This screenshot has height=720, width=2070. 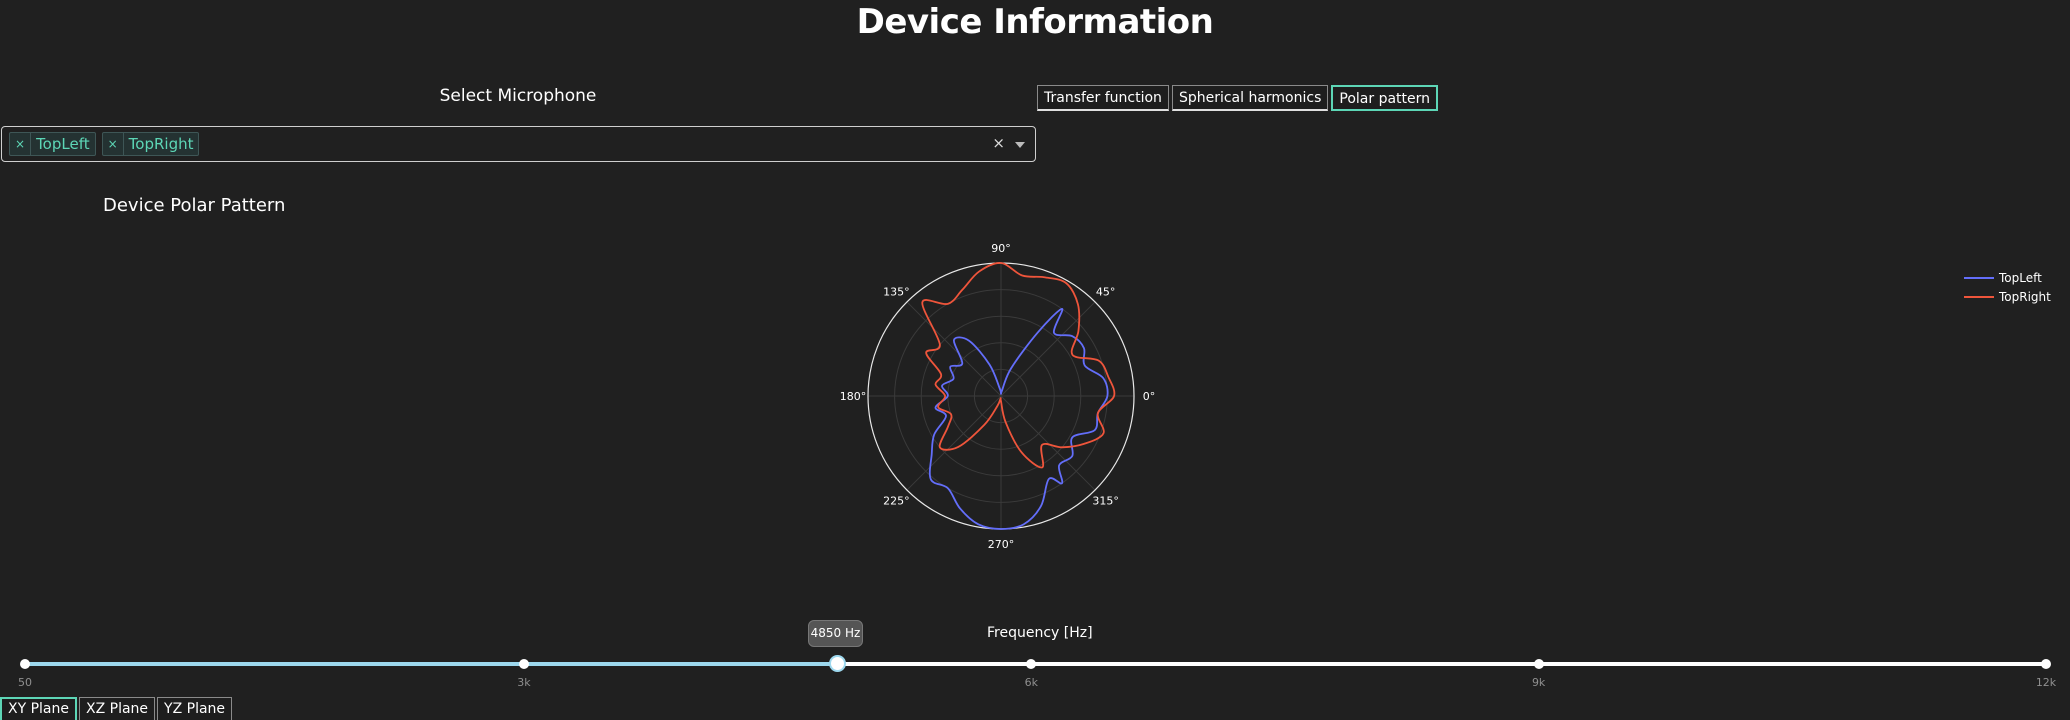 What do you see at coordinates (38, 708) in the screenshot?
I see `tab-xy-plane: XY Plane` at bounding box center [38, 708].